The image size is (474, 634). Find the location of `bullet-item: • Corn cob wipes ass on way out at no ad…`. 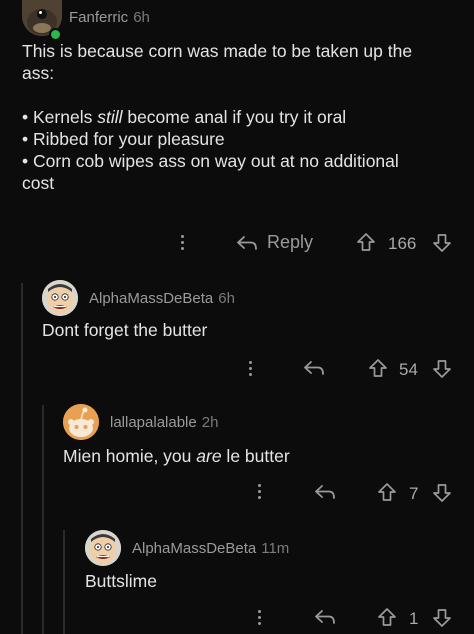

bullet-item: • Corn cob wipes ass on way out at no ad… is located at coordinates (210, 161).